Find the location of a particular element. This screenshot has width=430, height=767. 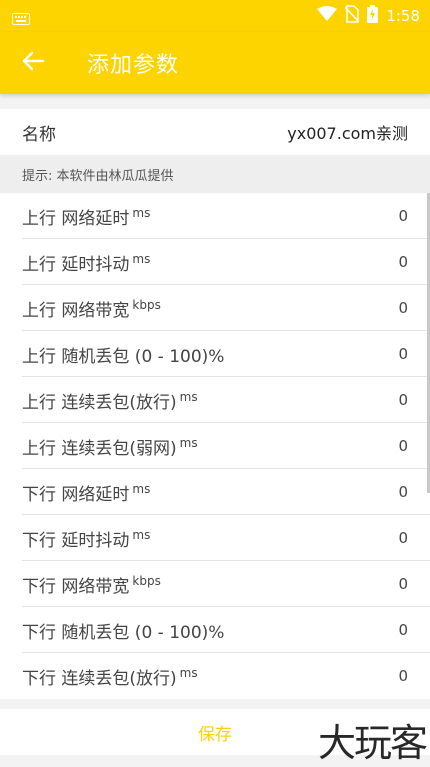

name-value: yx007.com亲测 is located at coordinates (347, 132).